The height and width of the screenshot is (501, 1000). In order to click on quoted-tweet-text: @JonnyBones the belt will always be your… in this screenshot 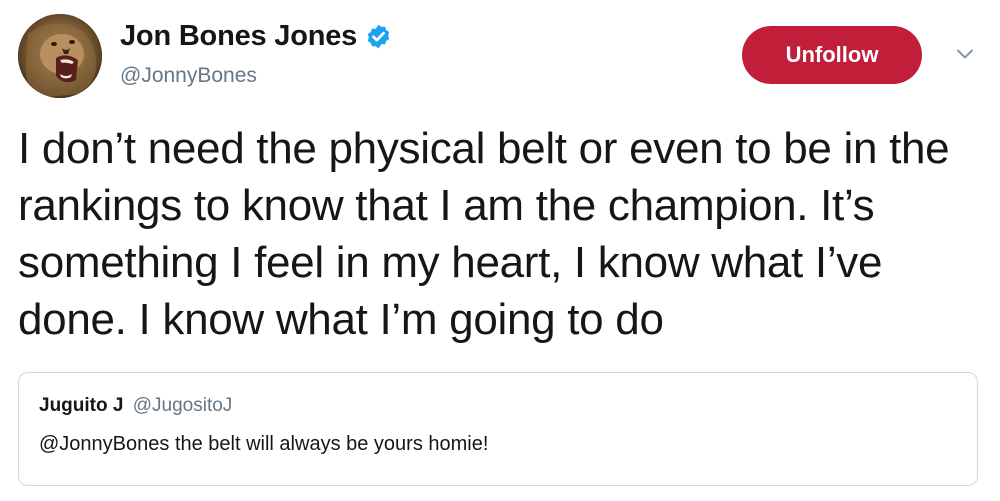, I will do `click(264, 444)`.